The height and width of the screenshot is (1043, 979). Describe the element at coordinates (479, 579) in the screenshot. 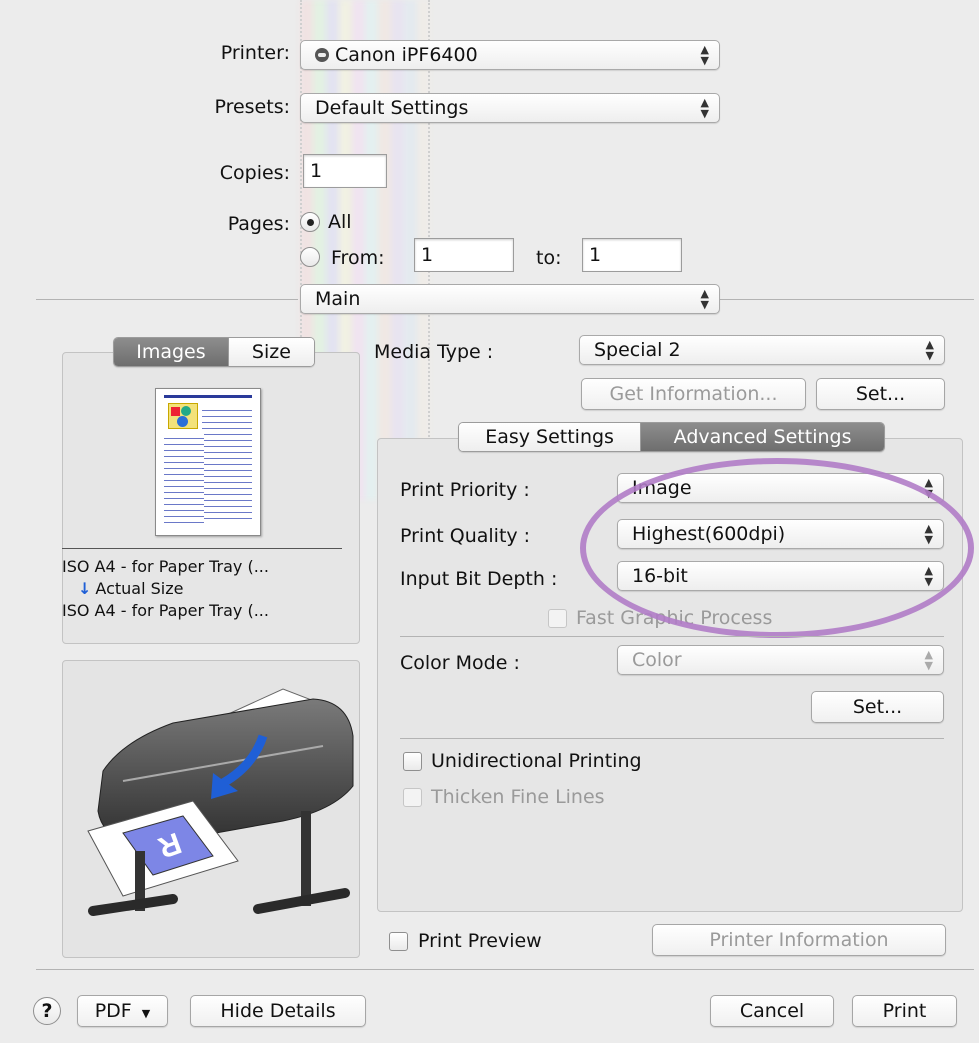

I see `input-bit-depth-label: Input Bit Depth :` at that location.